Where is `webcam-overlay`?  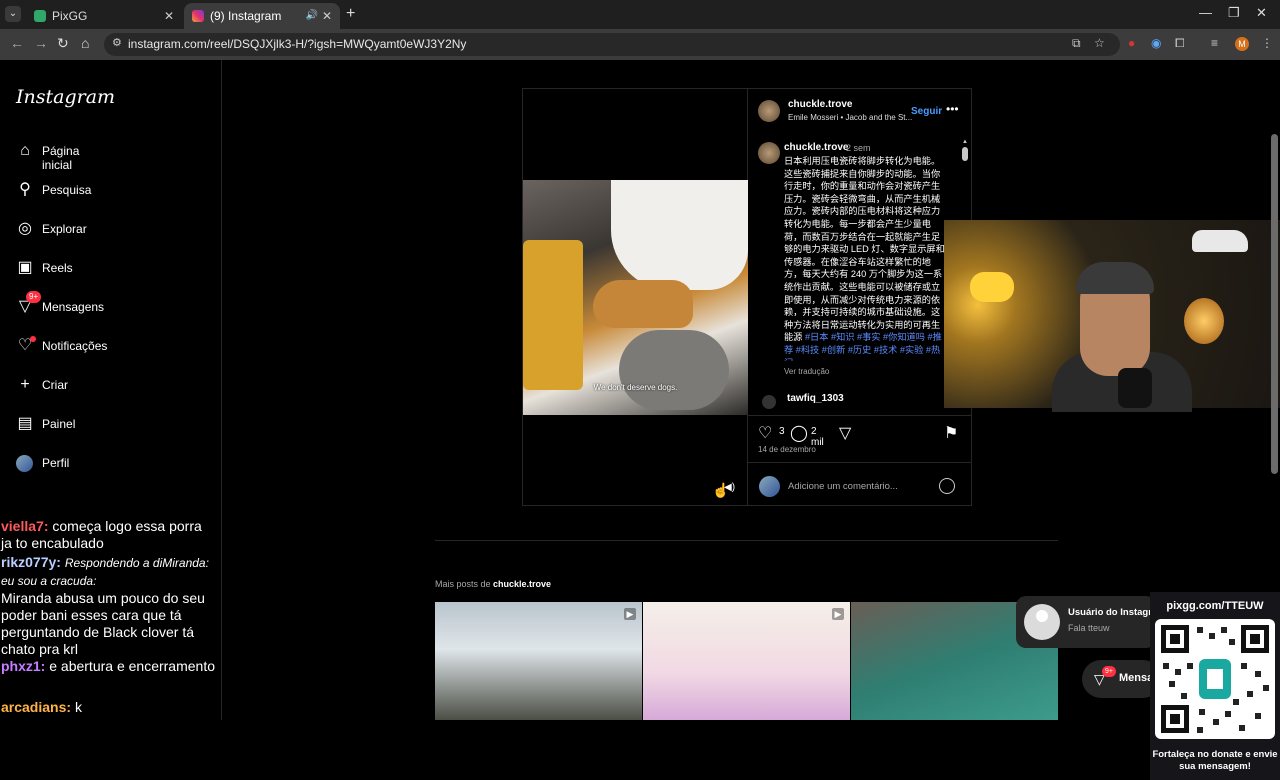
webcam-overlay is located at coordinates (1112, 316).